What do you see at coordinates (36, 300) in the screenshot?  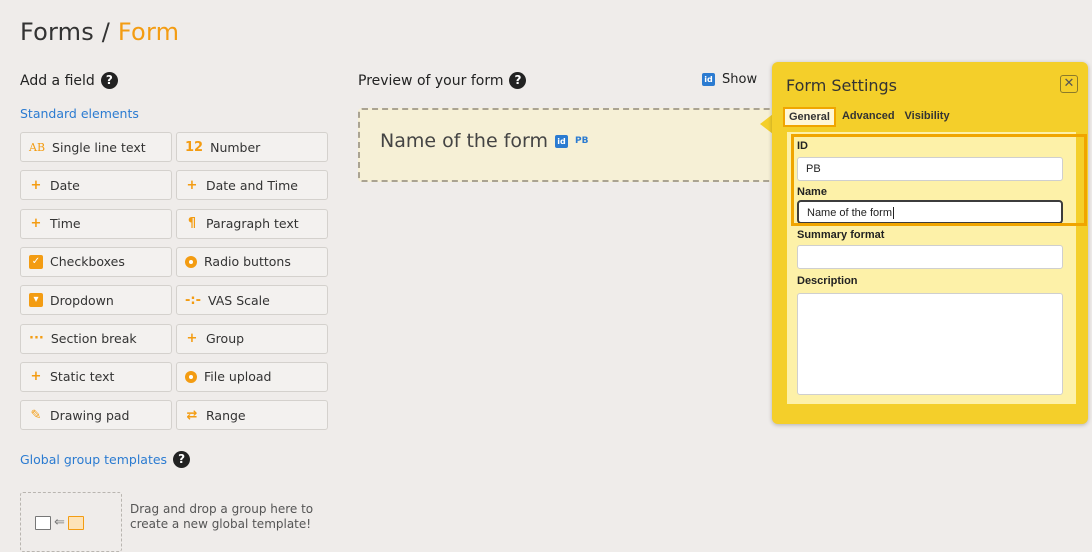 I see `dropdown-icon: ▾` at bounding box center [36, 300].